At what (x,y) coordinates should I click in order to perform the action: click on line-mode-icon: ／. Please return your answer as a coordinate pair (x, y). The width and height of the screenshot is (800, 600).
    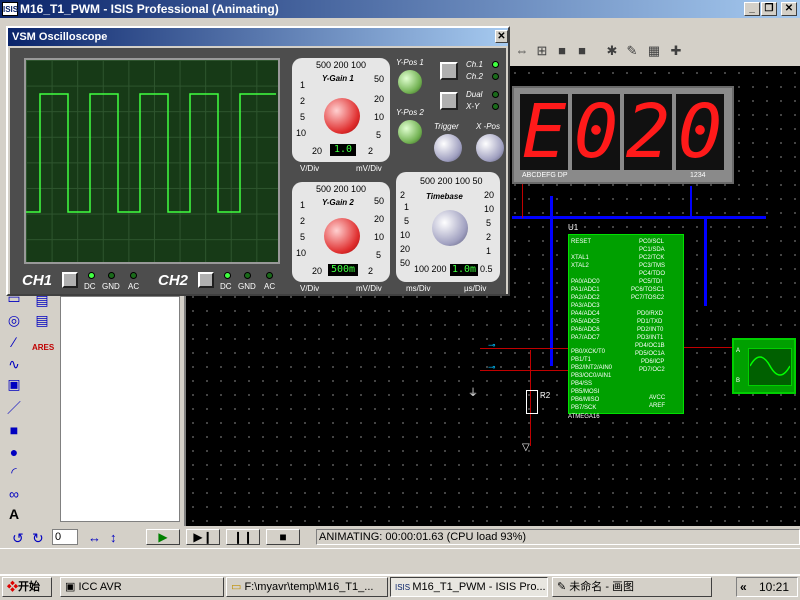
    Looking at the image, I should click on (14, 408).